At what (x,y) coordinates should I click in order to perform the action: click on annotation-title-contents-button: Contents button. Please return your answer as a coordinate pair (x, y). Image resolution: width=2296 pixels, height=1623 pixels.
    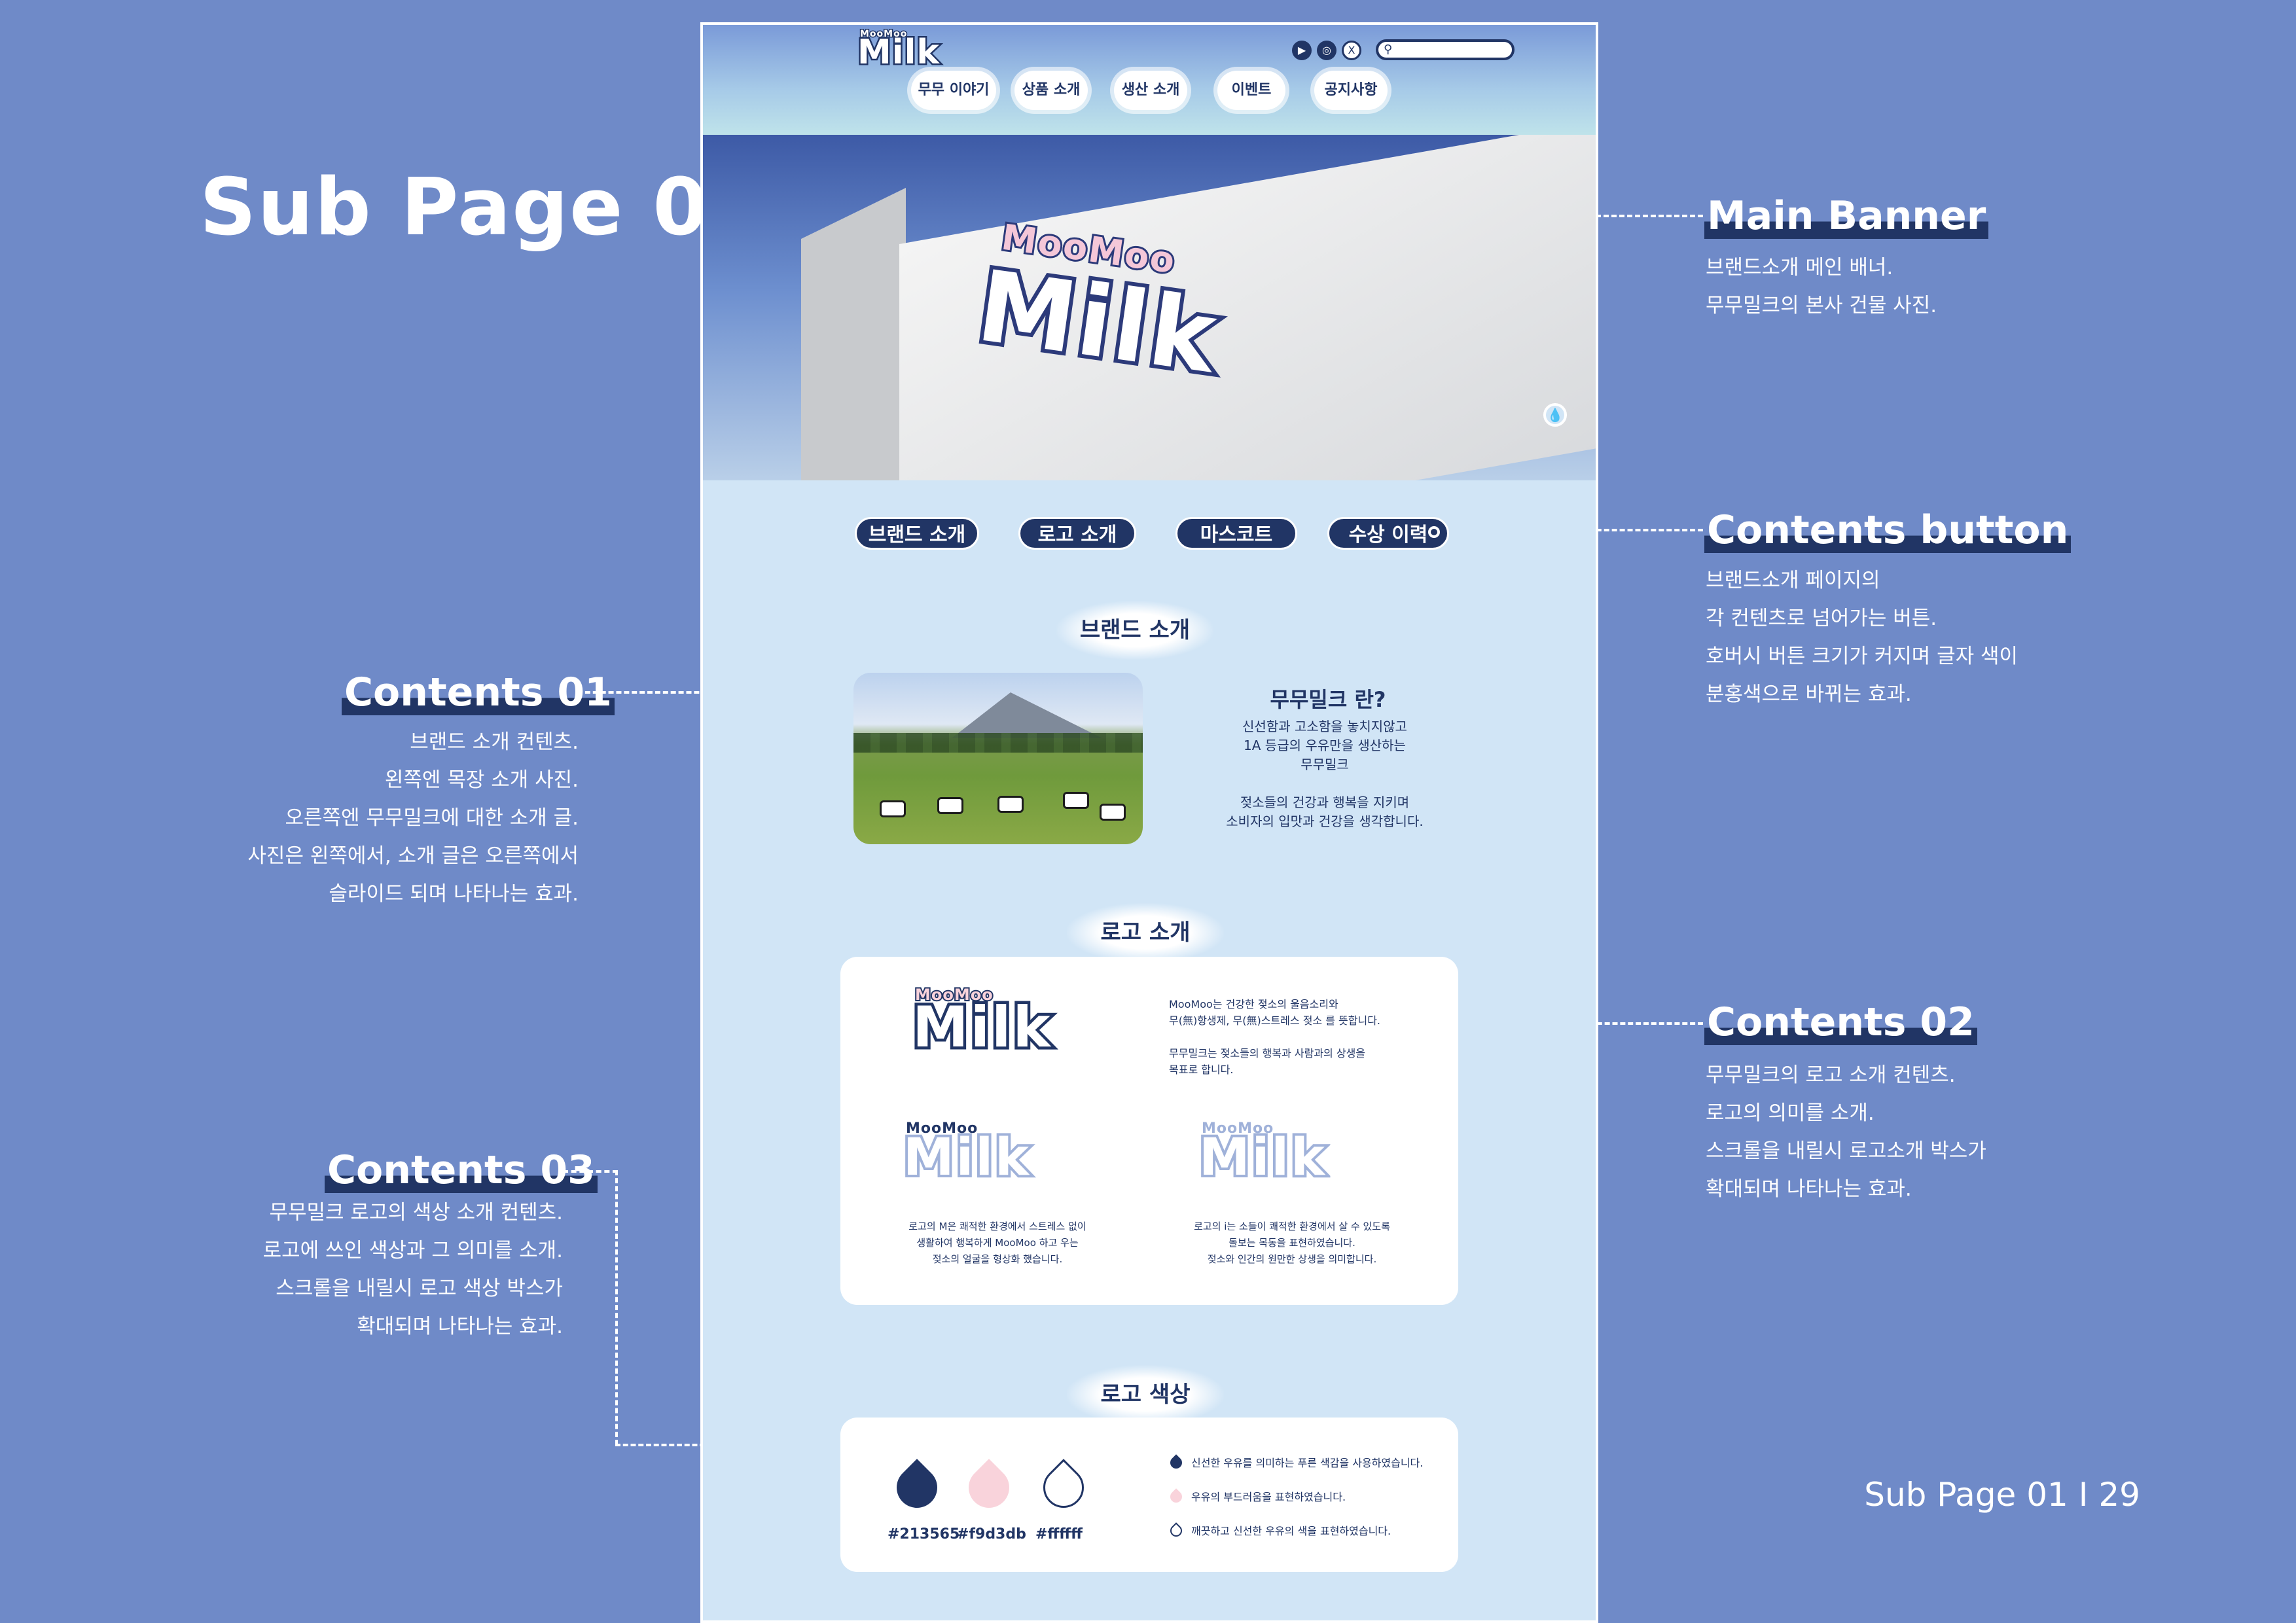
    Looking at the image, I should click on (1888, 530).